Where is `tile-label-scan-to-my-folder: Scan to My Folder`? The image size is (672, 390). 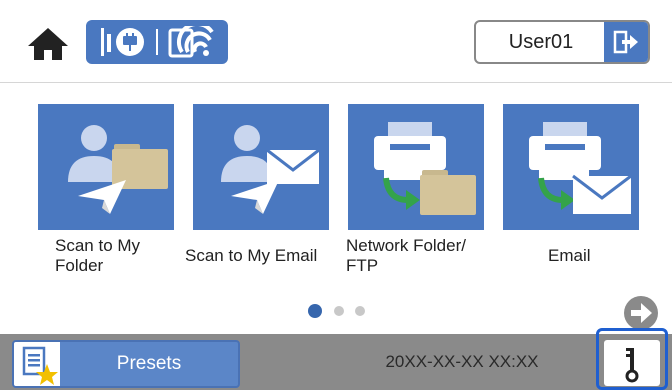 tile-label-scan-to-my-folder: Scan to My Folder is located at coordinates (98, 255).